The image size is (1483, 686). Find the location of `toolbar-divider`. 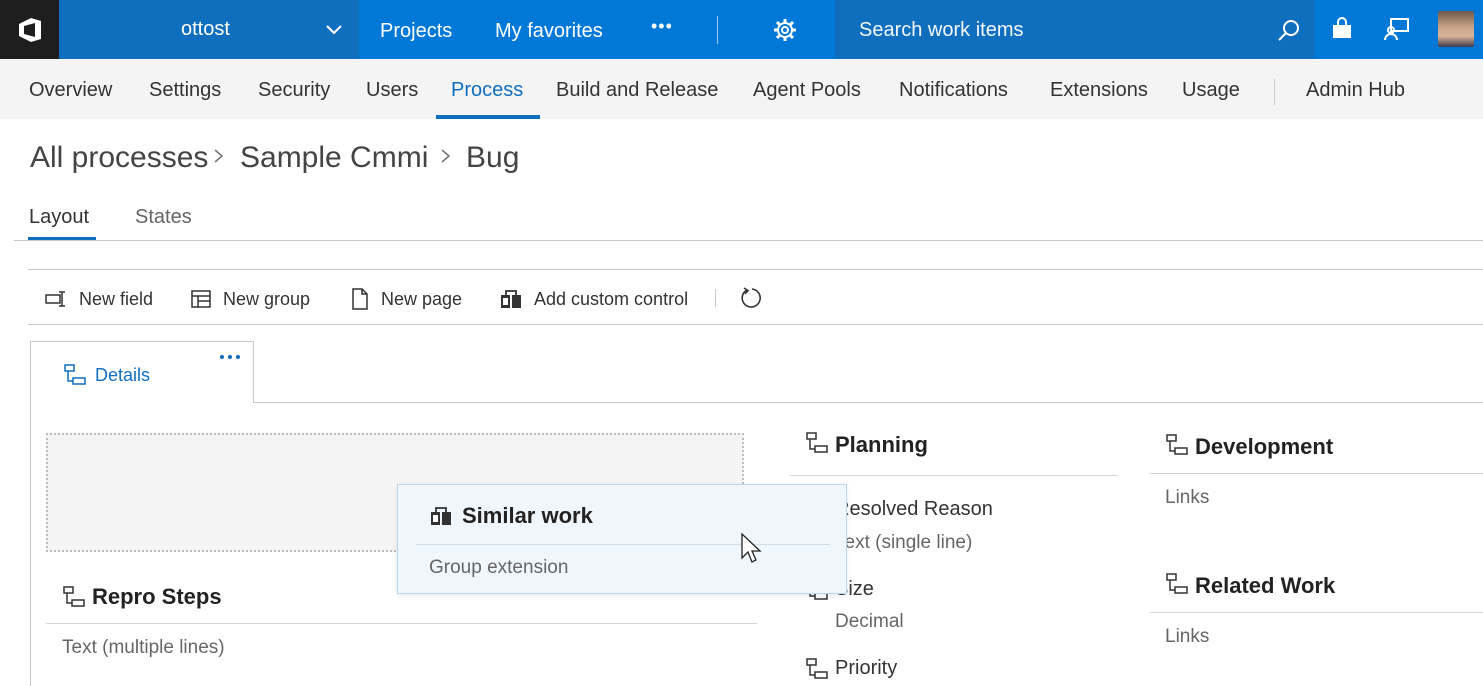

toolbar-divider is located at coordinates (715, 298).